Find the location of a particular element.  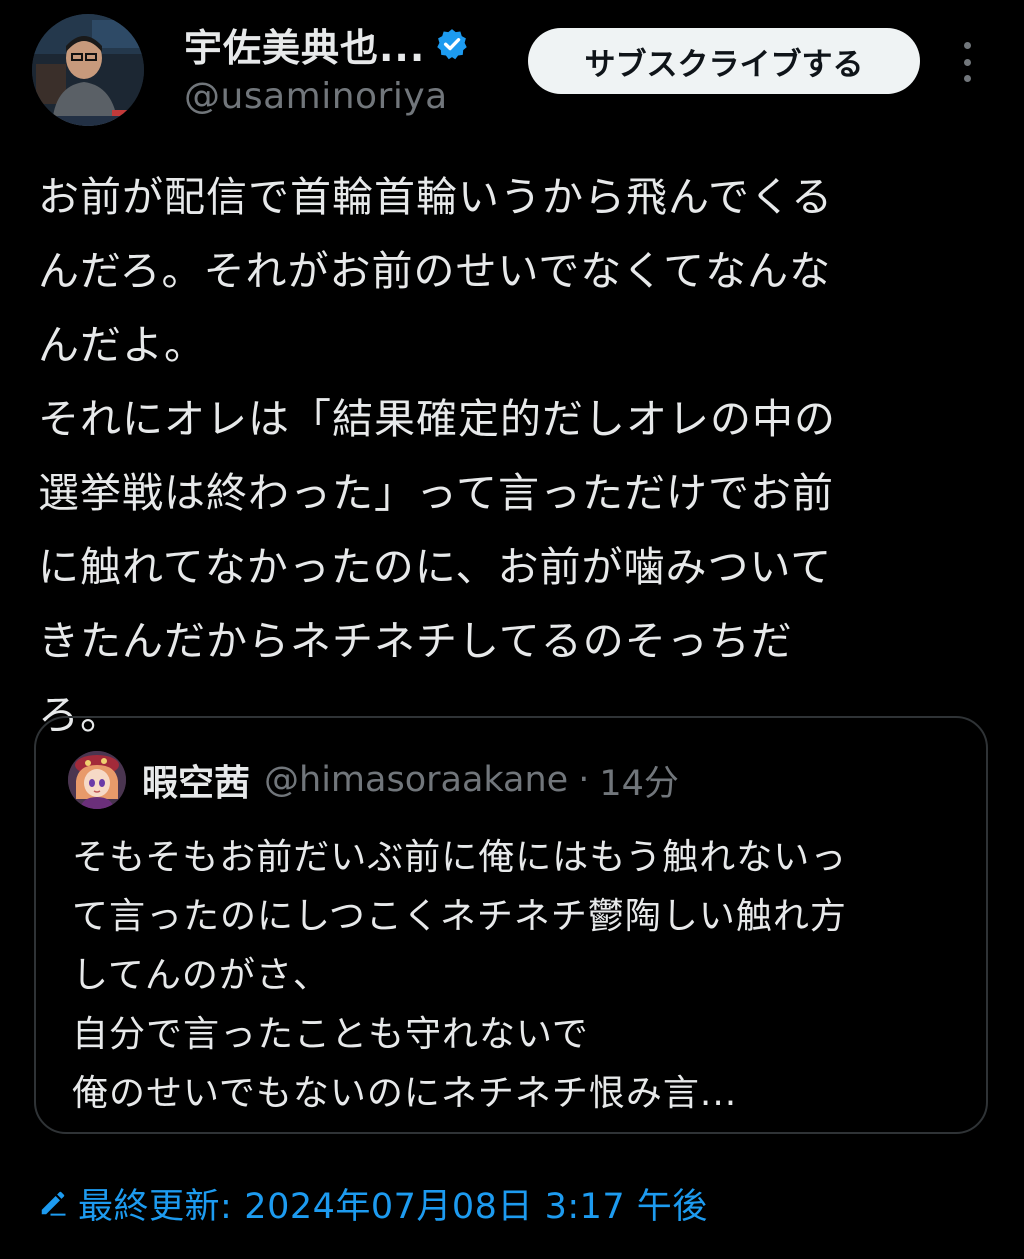

author-info: 宇佐美典也... @usaminoriya is located at coordinates (326, 67).